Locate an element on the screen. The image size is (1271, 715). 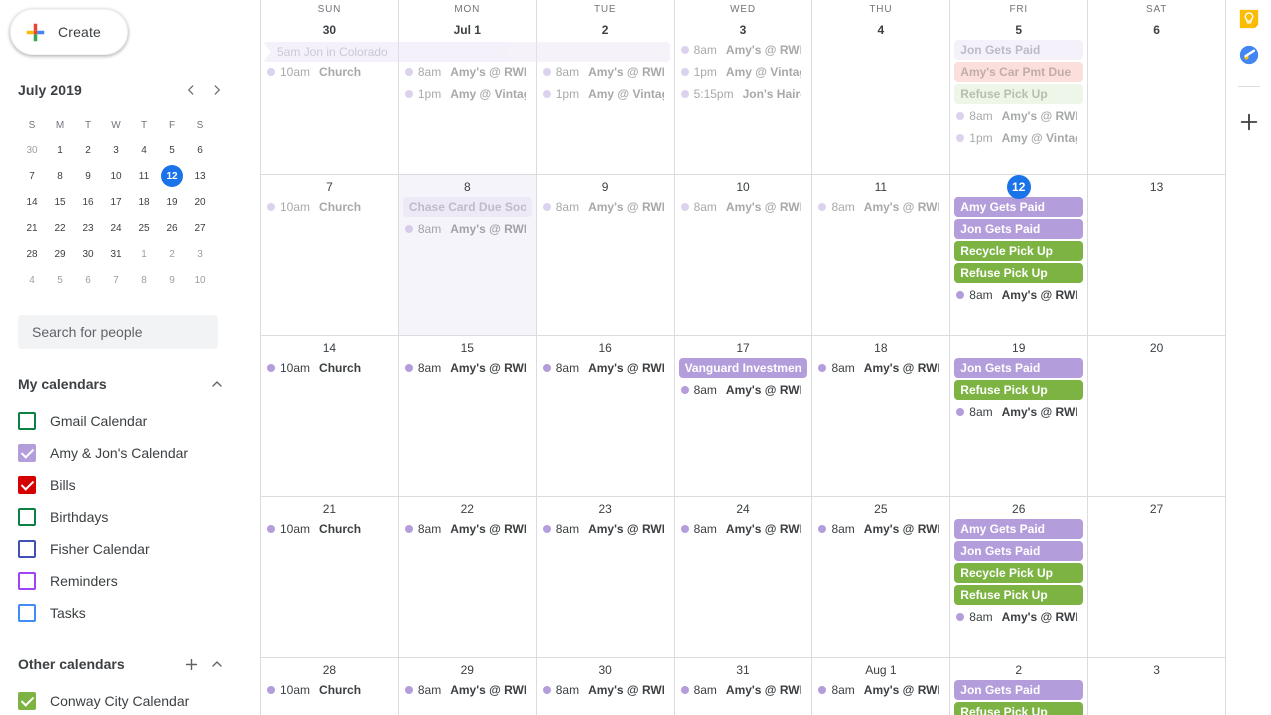
calendar-event: 10am Church is located at coordinates (329, 690).